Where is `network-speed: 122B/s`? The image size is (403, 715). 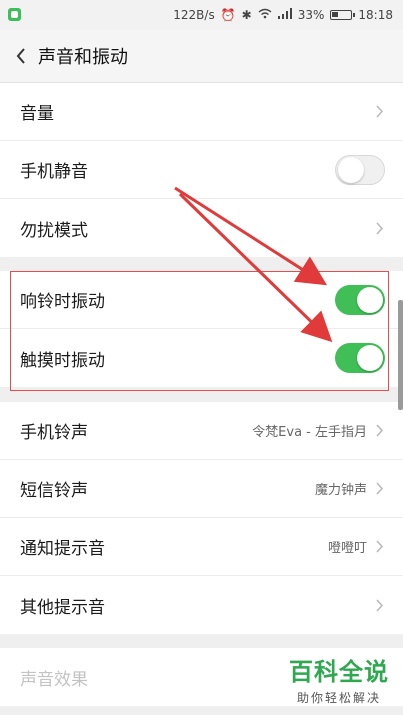
network-speed: 122B/s is located at coordinates (194, 15).